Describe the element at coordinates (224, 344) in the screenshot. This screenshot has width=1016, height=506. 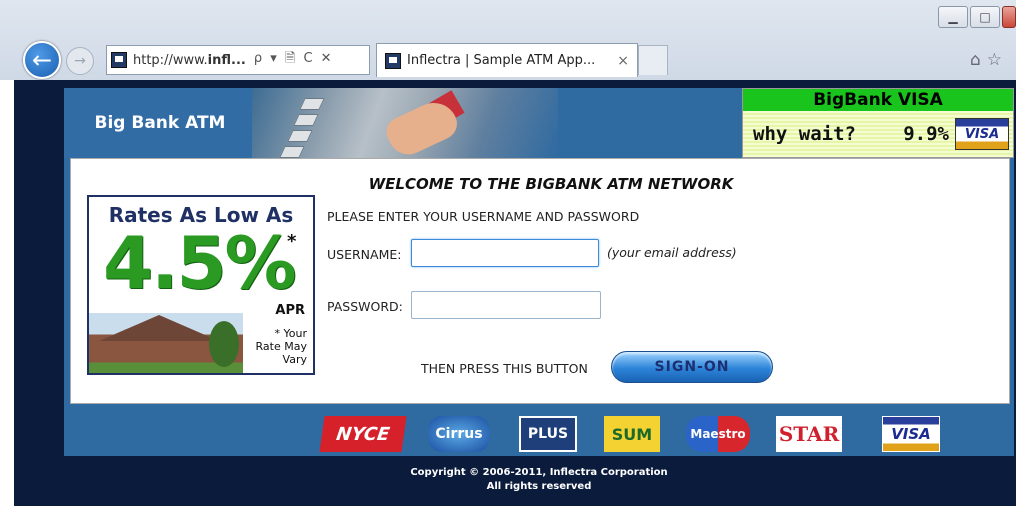
I see `tree-image` at that location.